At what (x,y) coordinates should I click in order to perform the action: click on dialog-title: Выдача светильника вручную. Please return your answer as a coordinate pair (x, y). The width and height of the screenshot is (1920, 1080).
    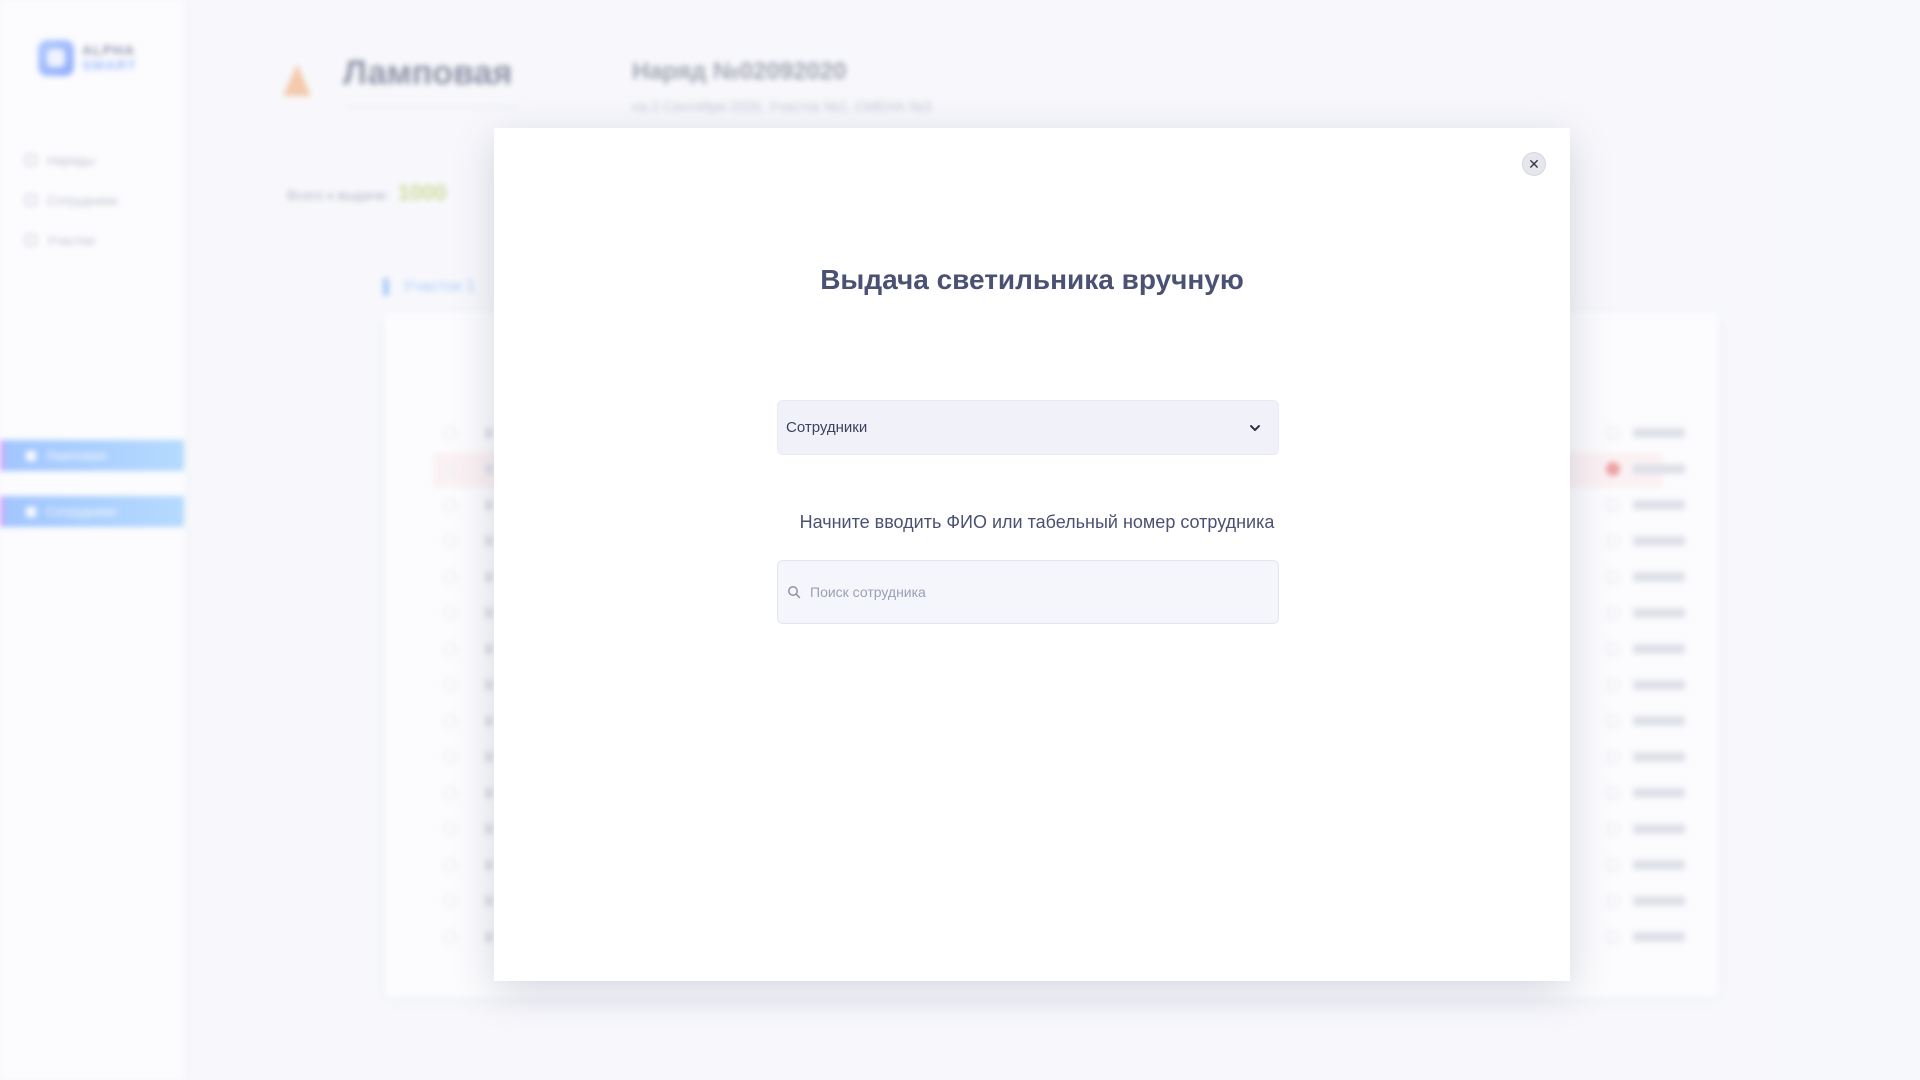
    Looking at the image, I should click on (1032, 279).